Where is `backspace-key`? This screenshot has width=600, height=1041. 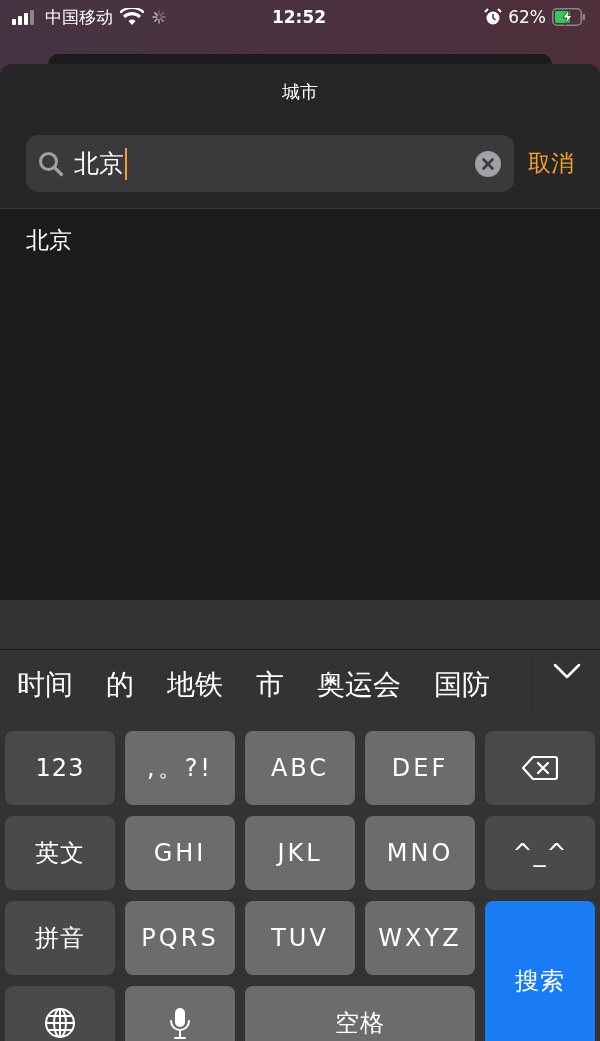 backspace-key is located at coordinates (540, 768).